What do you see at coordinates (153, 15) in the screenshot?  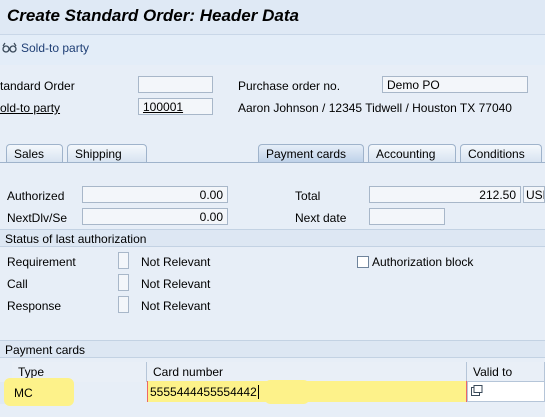 I see `page-title: Create Standard Order: Header Data` at bounding box center [153, 15].